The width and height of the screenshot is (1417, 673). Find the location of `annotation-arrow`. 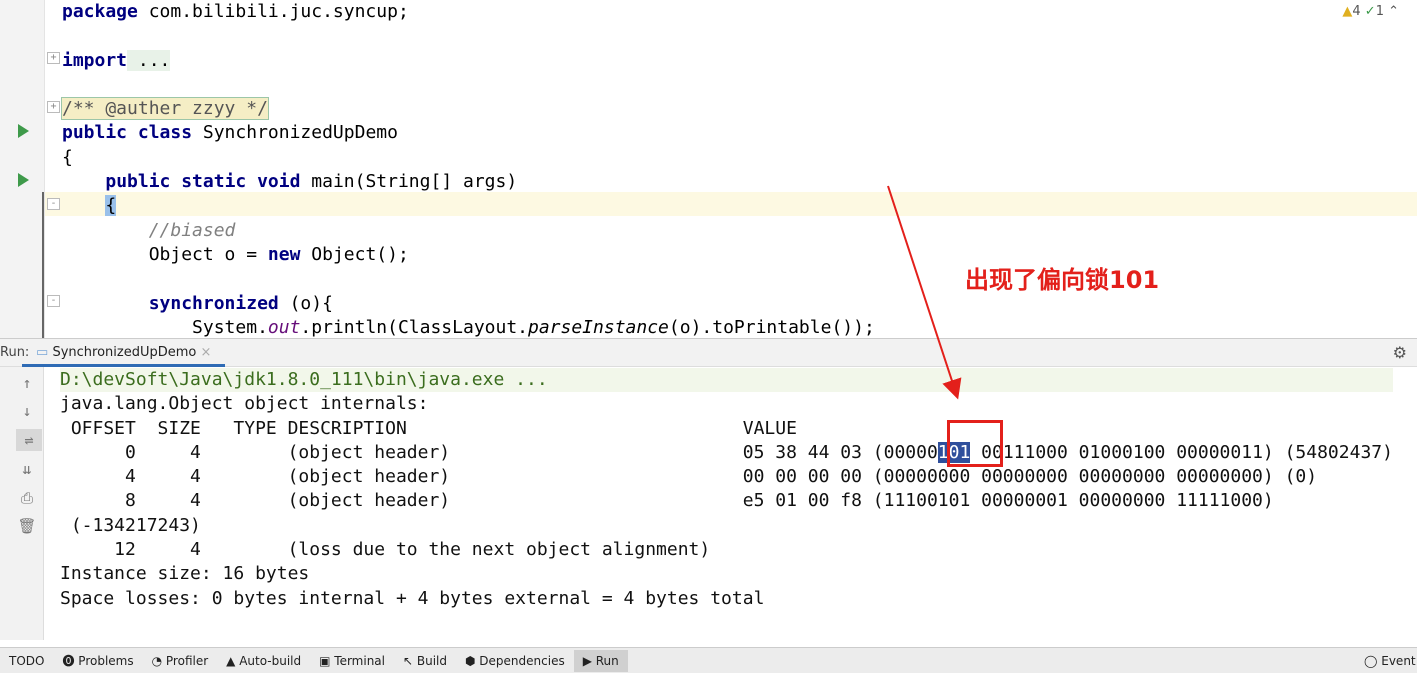

annotation-arrow is located at coordinates (924, 292).